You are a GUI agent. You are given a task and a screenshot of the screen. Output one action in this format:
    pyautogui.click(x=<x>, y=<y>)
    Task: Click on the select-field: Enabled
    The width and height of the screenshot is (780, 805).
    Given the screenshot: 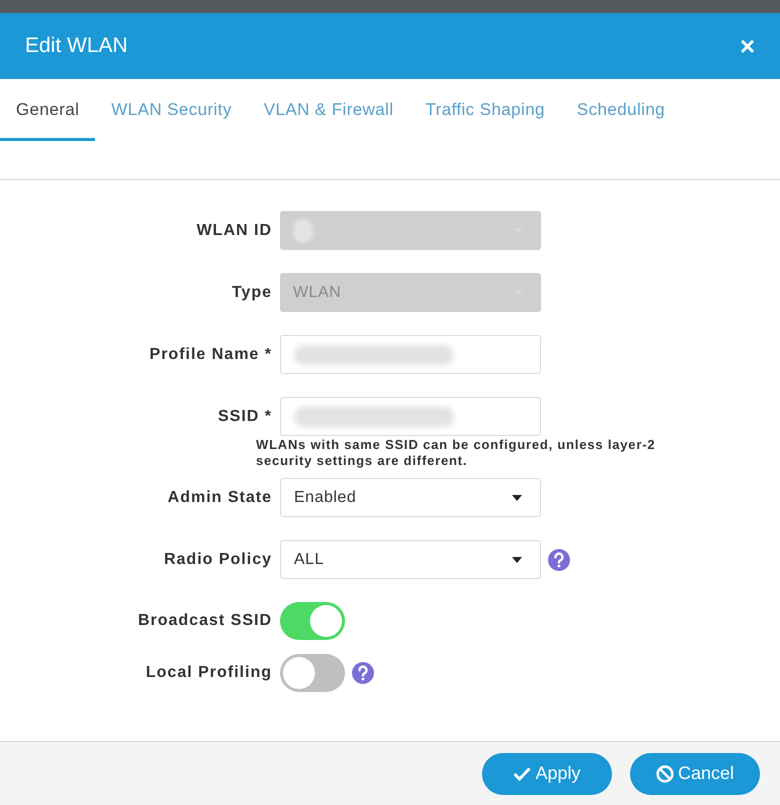 What is the action you would take?
    pyautogui.click(x=410, y=497)
    